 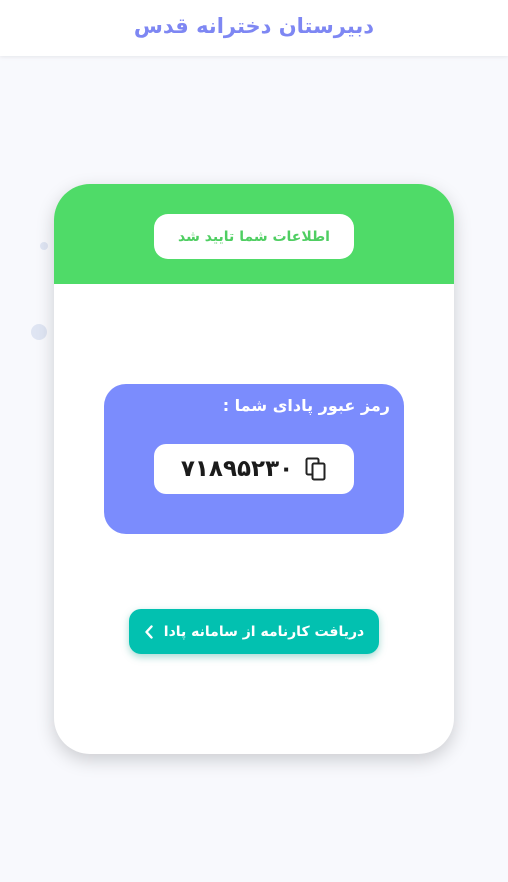 I want to click on password-panel: رمز عبور پادای شما : ۷۱۸۹۵۲۳۰, so click(x=254, y=459).